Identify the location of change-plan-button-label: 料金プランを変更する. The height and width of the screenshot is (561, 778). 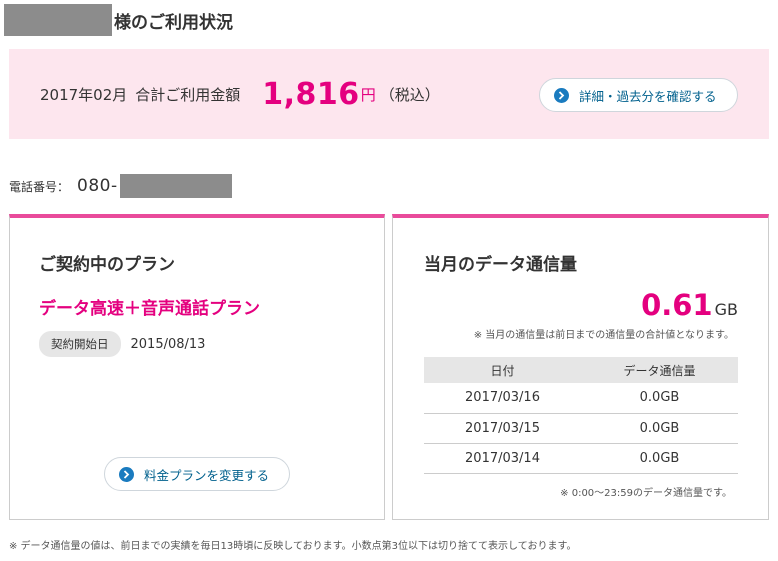
(207, 475).